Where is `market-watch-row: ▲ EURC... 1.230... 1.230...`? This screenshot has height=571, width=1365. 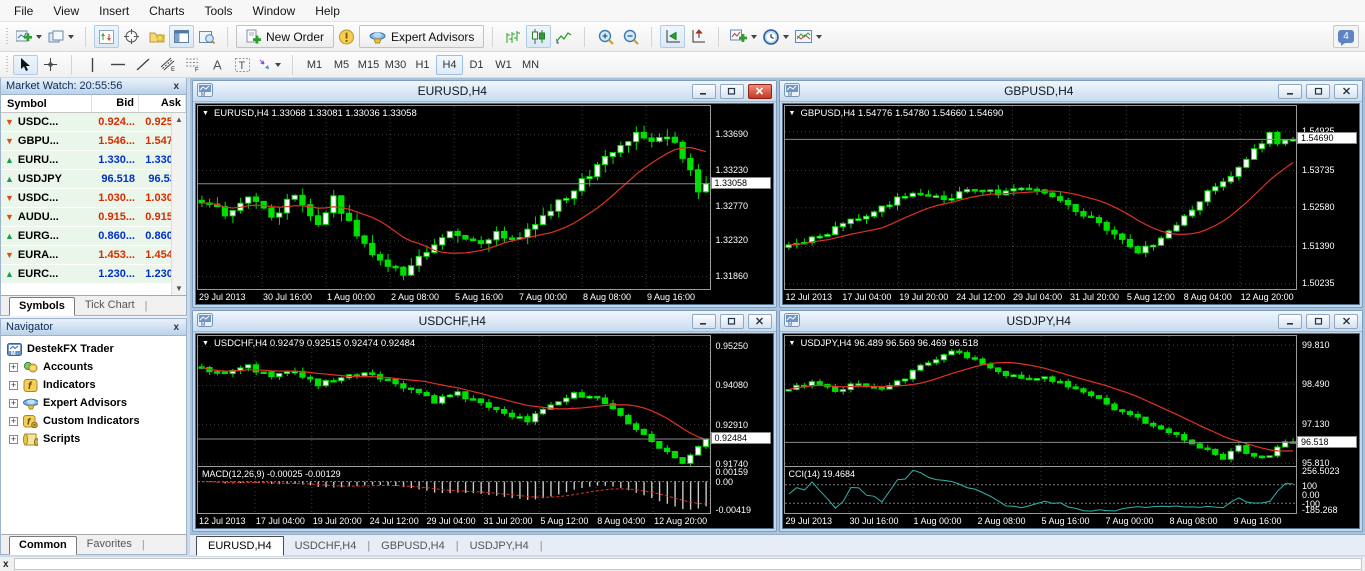 market-watch-row: ▲ EURC... 1.230... 1.230... is located at coordinates (93, 274).